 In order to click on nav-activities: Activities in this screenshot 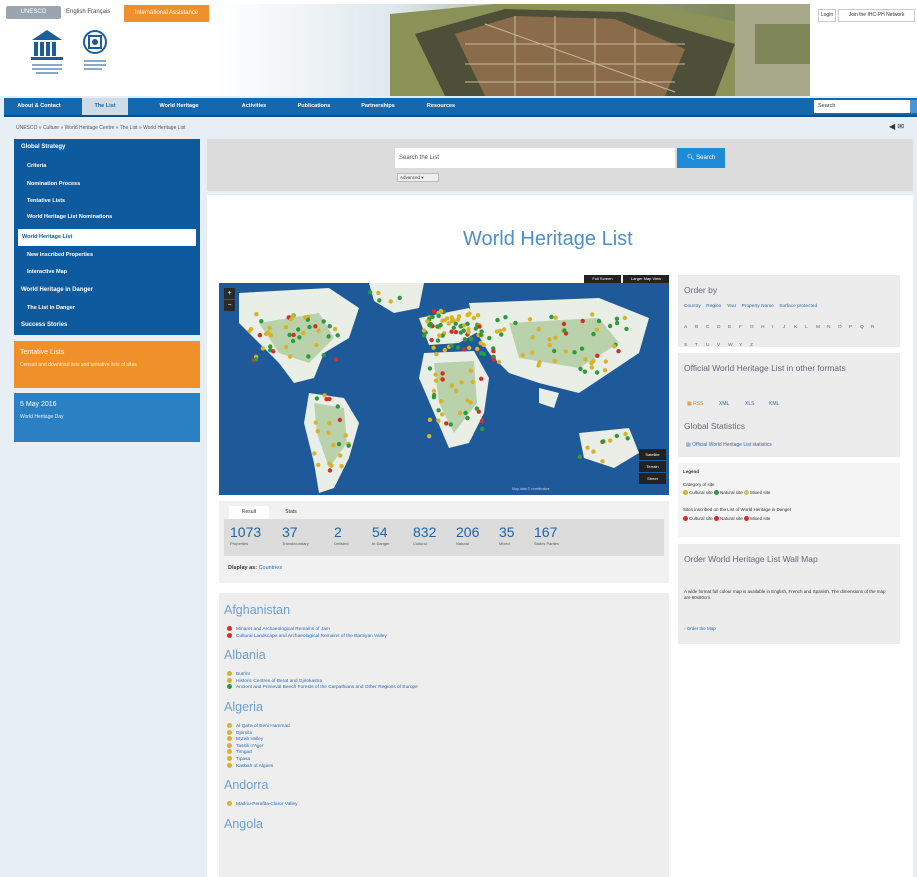, I will do `click(254, 106)`.